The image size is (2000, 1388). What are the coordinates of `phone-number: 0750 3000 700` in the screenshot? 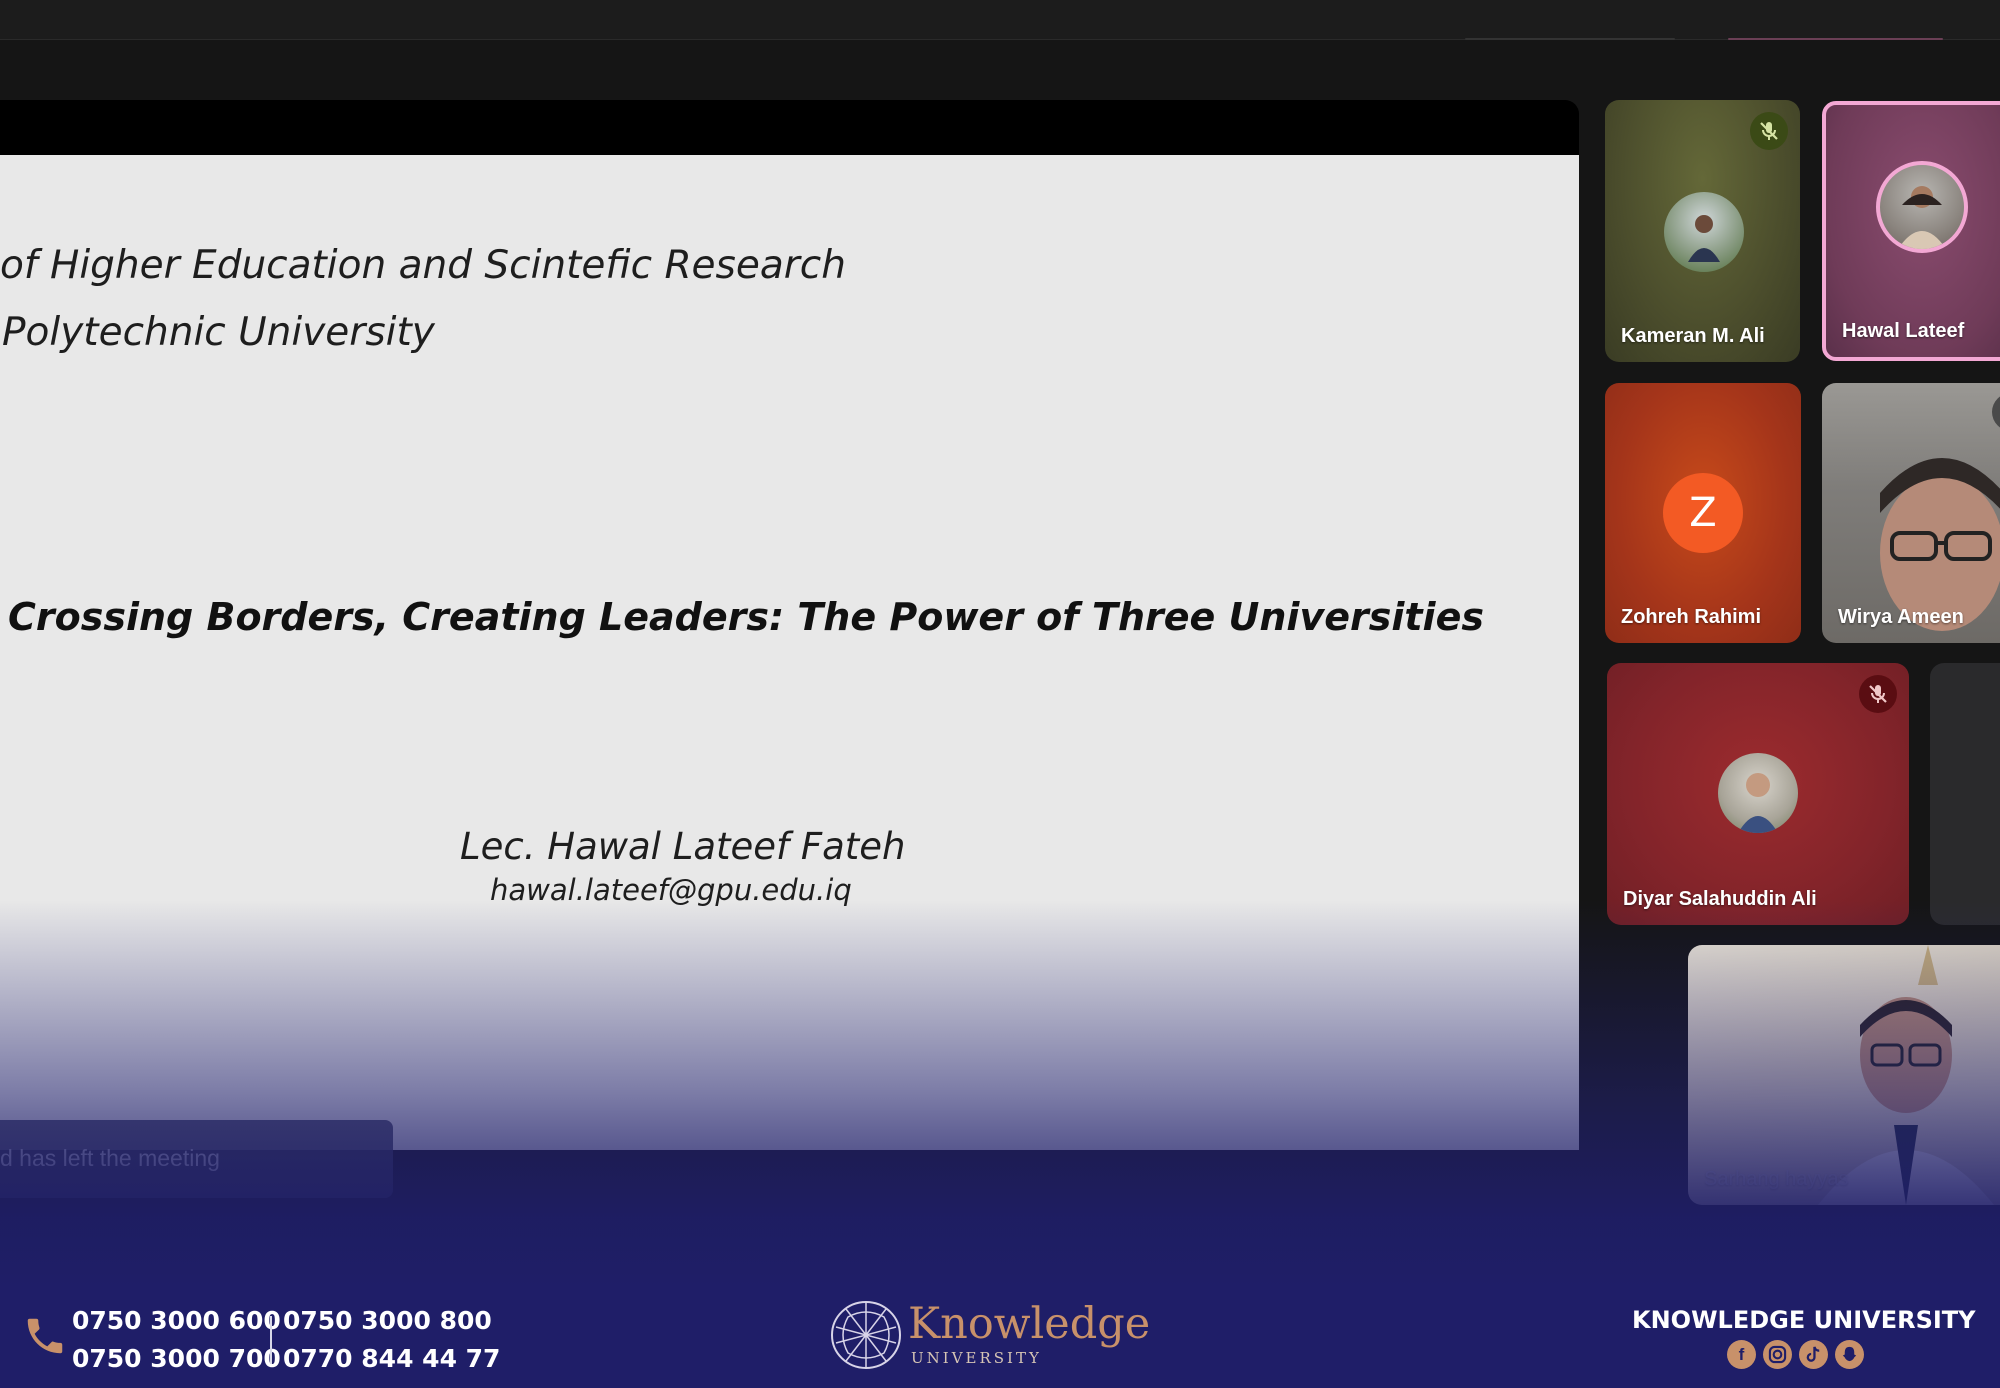 It's located at (176, 1358).